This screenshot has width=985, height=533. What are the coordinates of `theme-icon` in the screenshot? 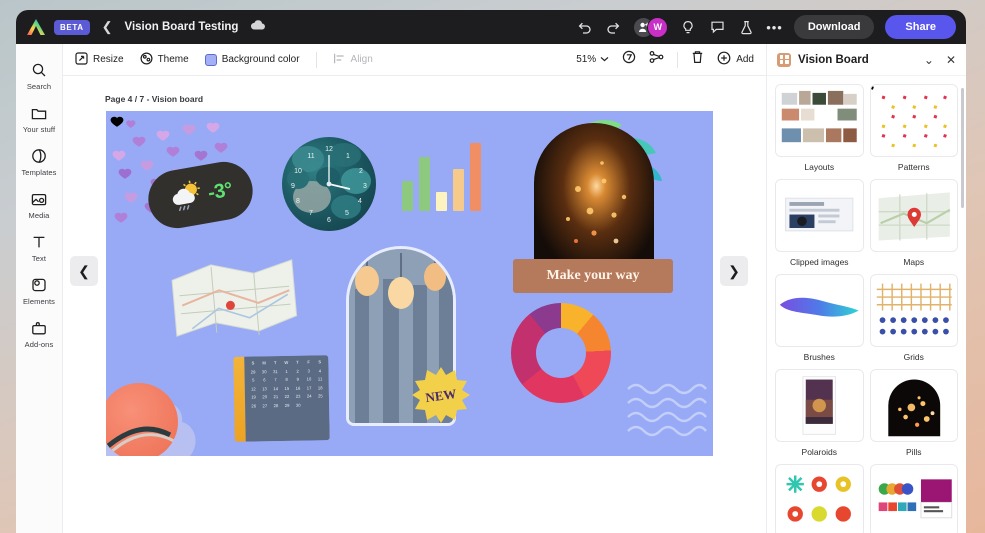 It's located at (146, 59).